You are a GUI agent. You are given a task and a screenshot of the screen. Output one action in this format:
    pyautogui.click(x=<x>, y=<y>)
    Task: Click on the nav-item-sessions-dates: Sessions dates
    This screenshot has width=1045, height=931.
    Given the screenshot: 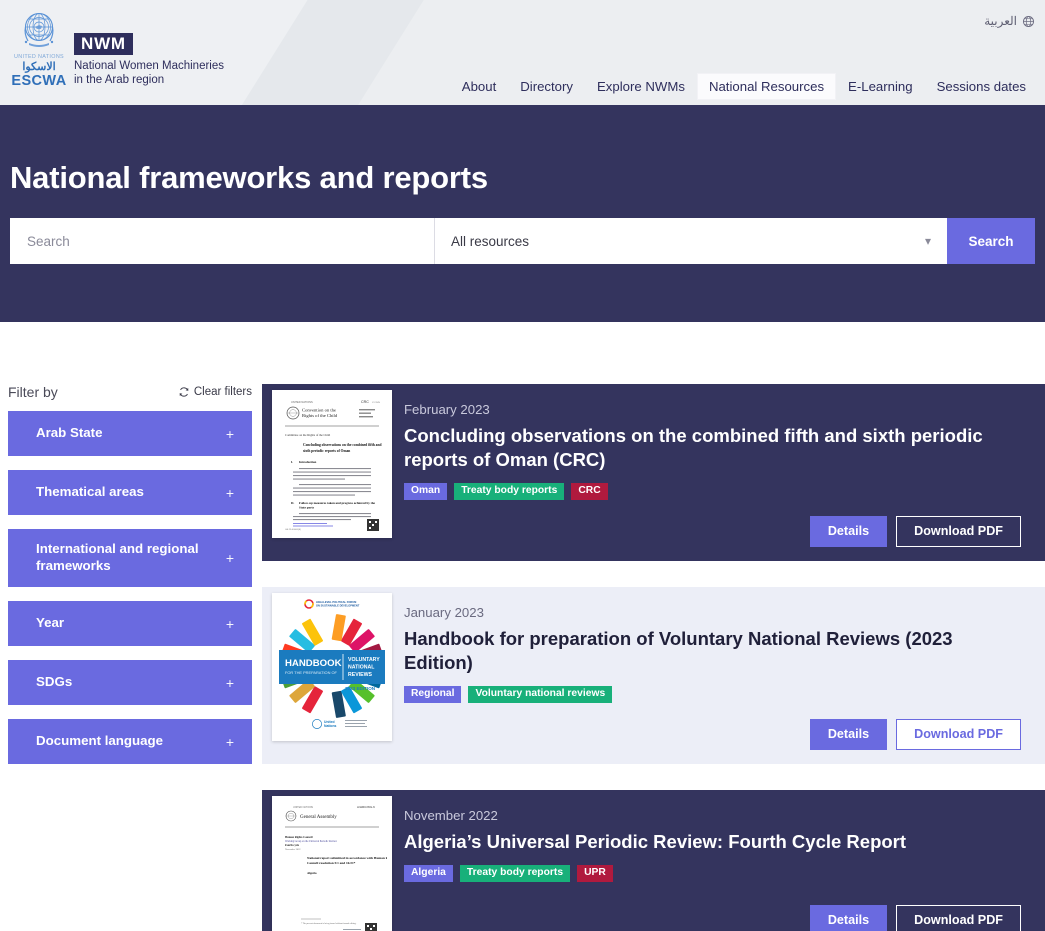 What is the action you would take?
    pyautogui.click(x=981, y=86)
    